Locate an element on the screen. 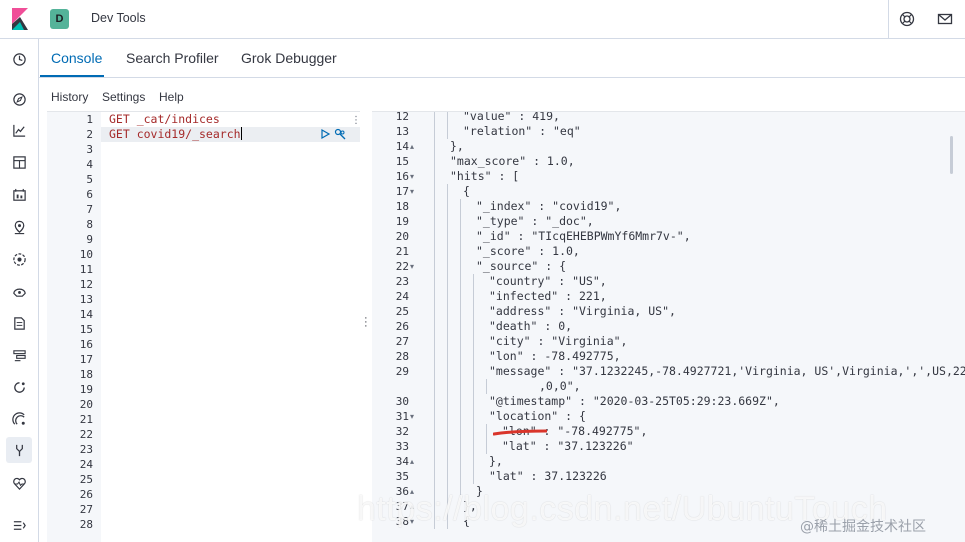  editor-line-number: 13 is located at coordinates (86, 299).